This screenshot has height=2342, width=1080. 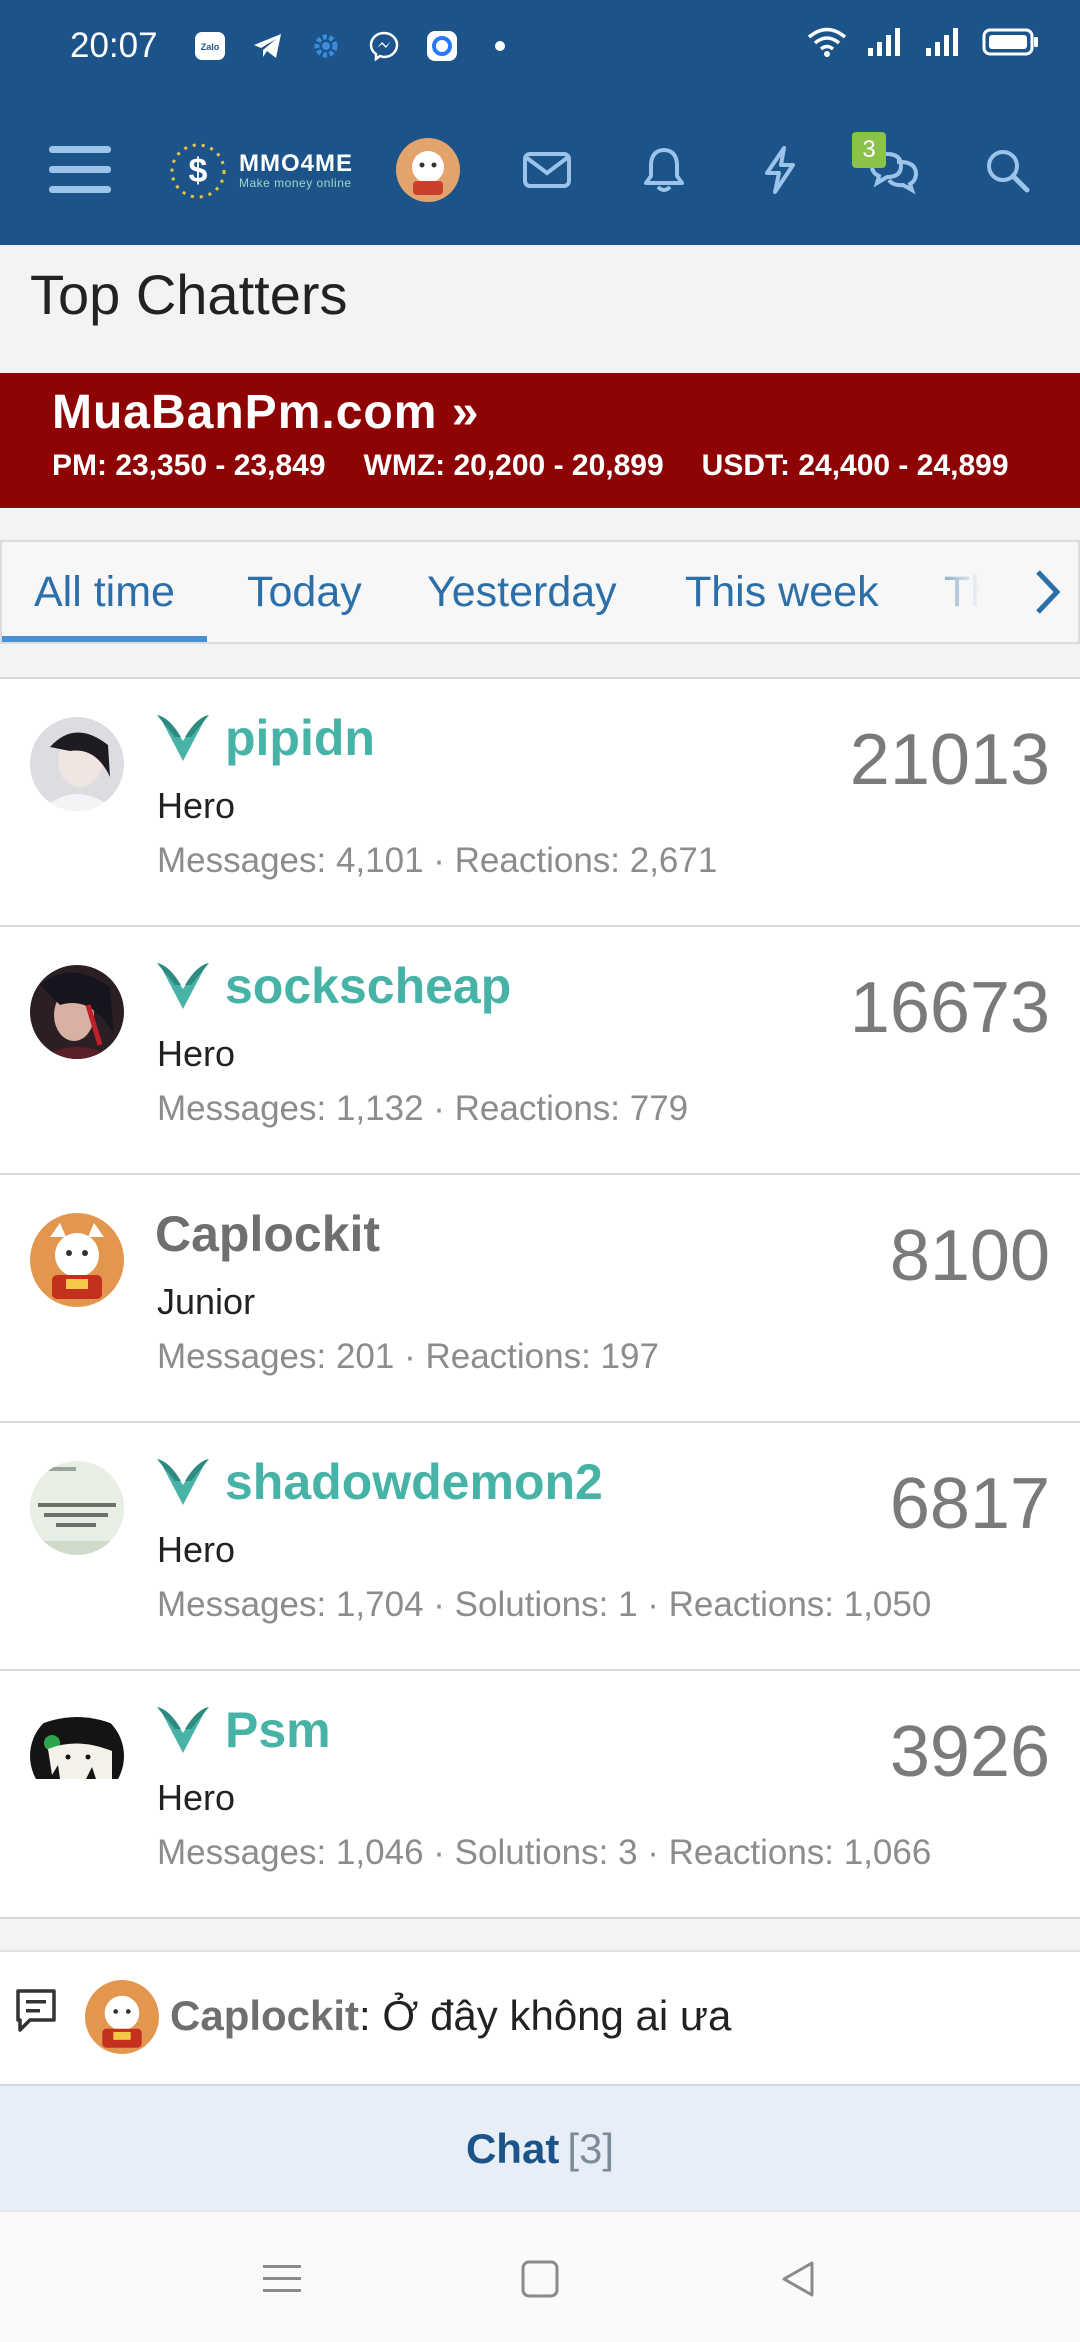 What do you see at coordinates (423, 1108) in the screenshot?
I see `user-stats: Messages: 1,132 · Reactions: 779` at bounding box center [423, 1108].